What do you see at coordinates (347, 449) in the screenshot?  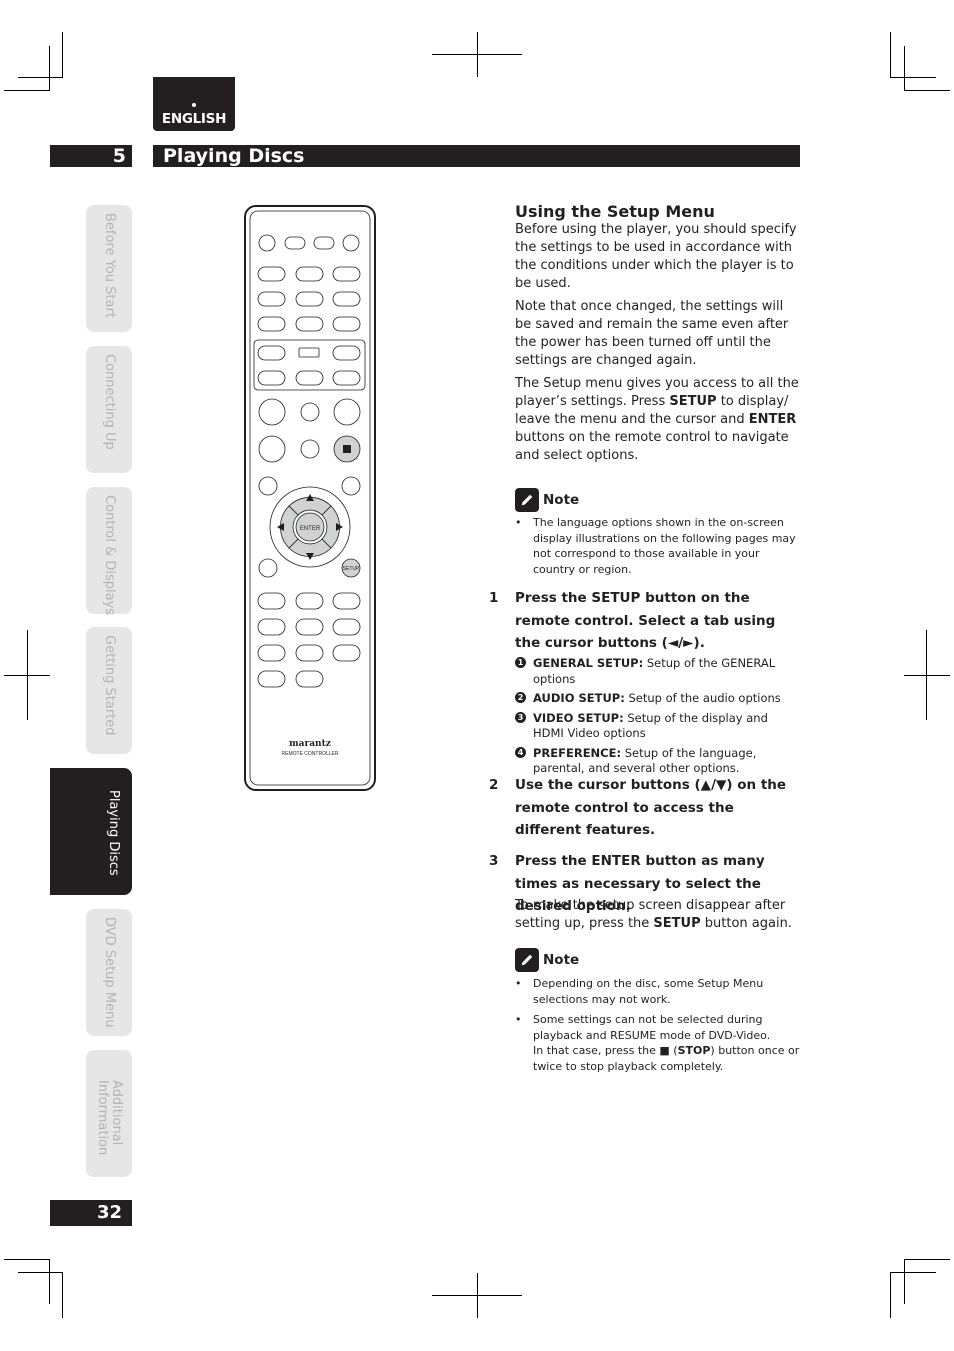 I see `stop-icon` at bounding box center [347, 449].